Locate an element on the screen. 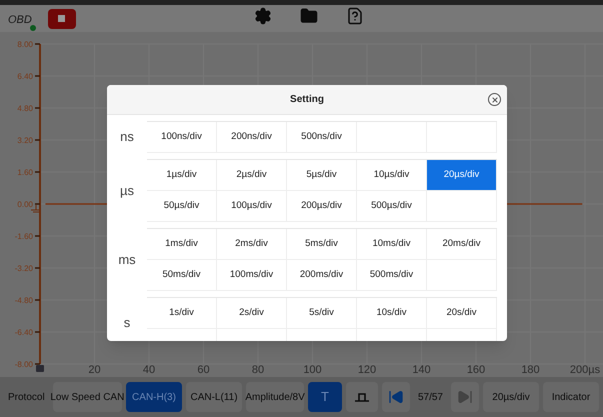 This screenshot has height=417, width=603. timebase-option: 50µs/div is located at coordinates (182, 206).